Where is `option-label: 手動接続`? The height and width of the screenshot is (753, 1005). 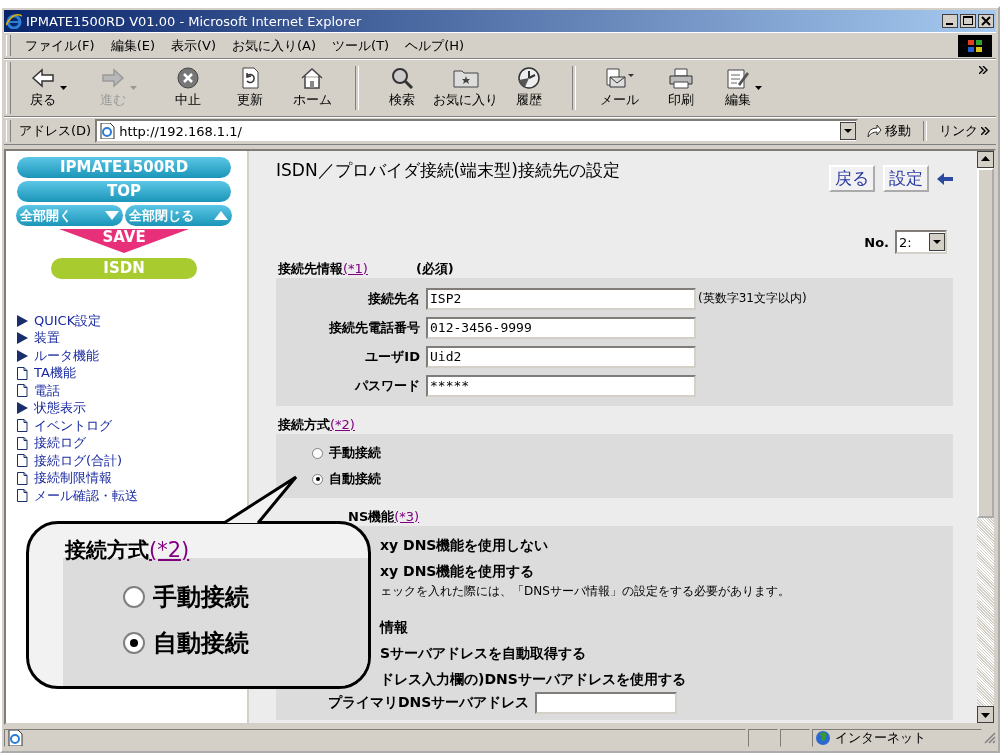 option-label: 手動接続 is located at coordinates (201, 597).